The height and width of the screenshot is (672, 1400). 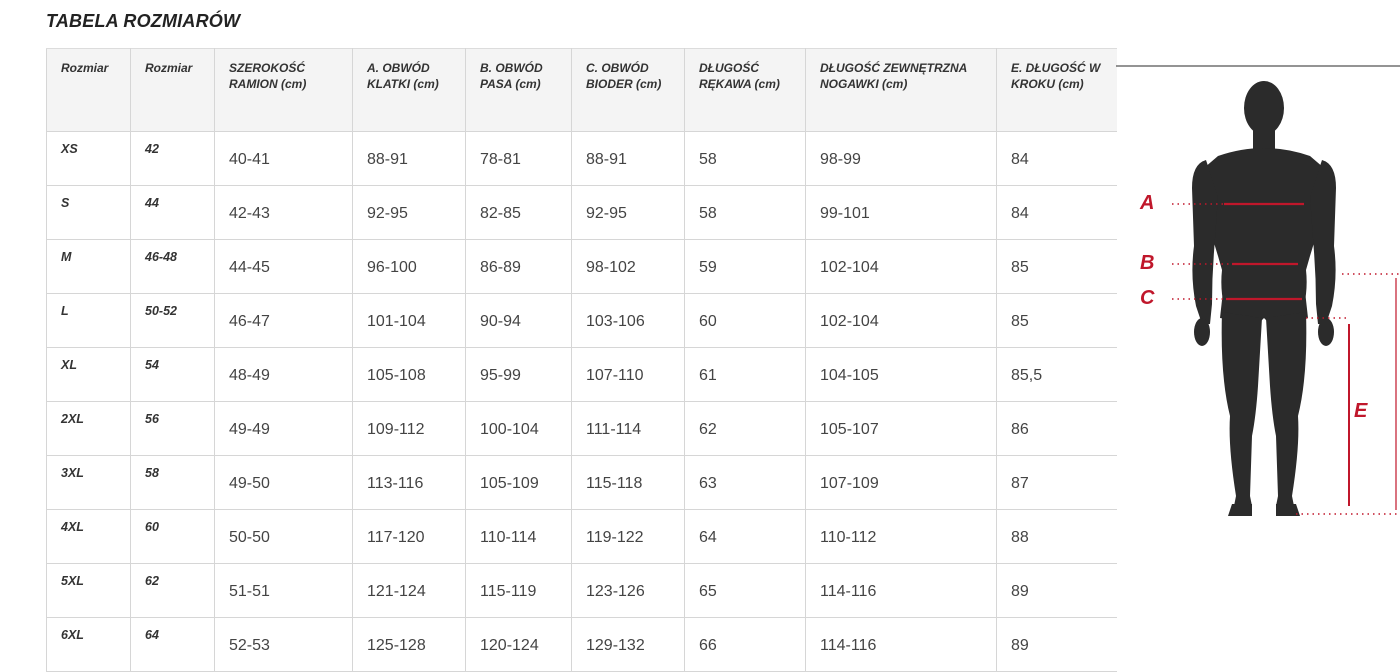 What do you see at coordinates (901, 158) in the screenshot?
I see `measurement-cell: 98-99` at bounding box center [901, 158].